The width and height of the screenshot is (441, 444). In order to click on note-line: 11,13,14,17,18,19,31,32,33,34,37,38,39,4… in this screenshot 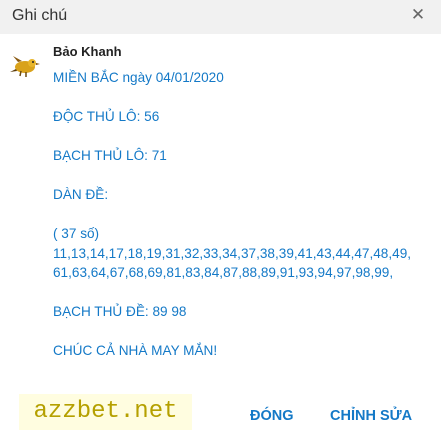, I will do `click(232, 253)`.